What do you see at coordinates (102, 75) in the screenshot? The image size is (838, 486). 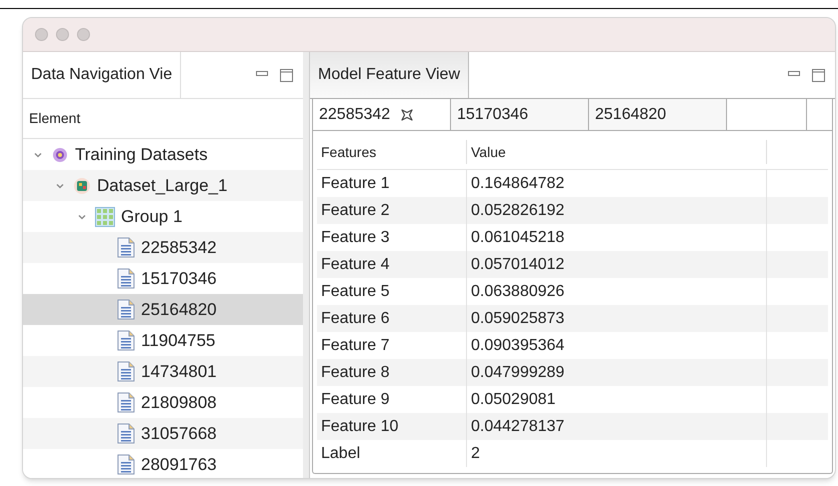 I see `view-tab: Data Navigation Vie` at bounding box center [102, 75].